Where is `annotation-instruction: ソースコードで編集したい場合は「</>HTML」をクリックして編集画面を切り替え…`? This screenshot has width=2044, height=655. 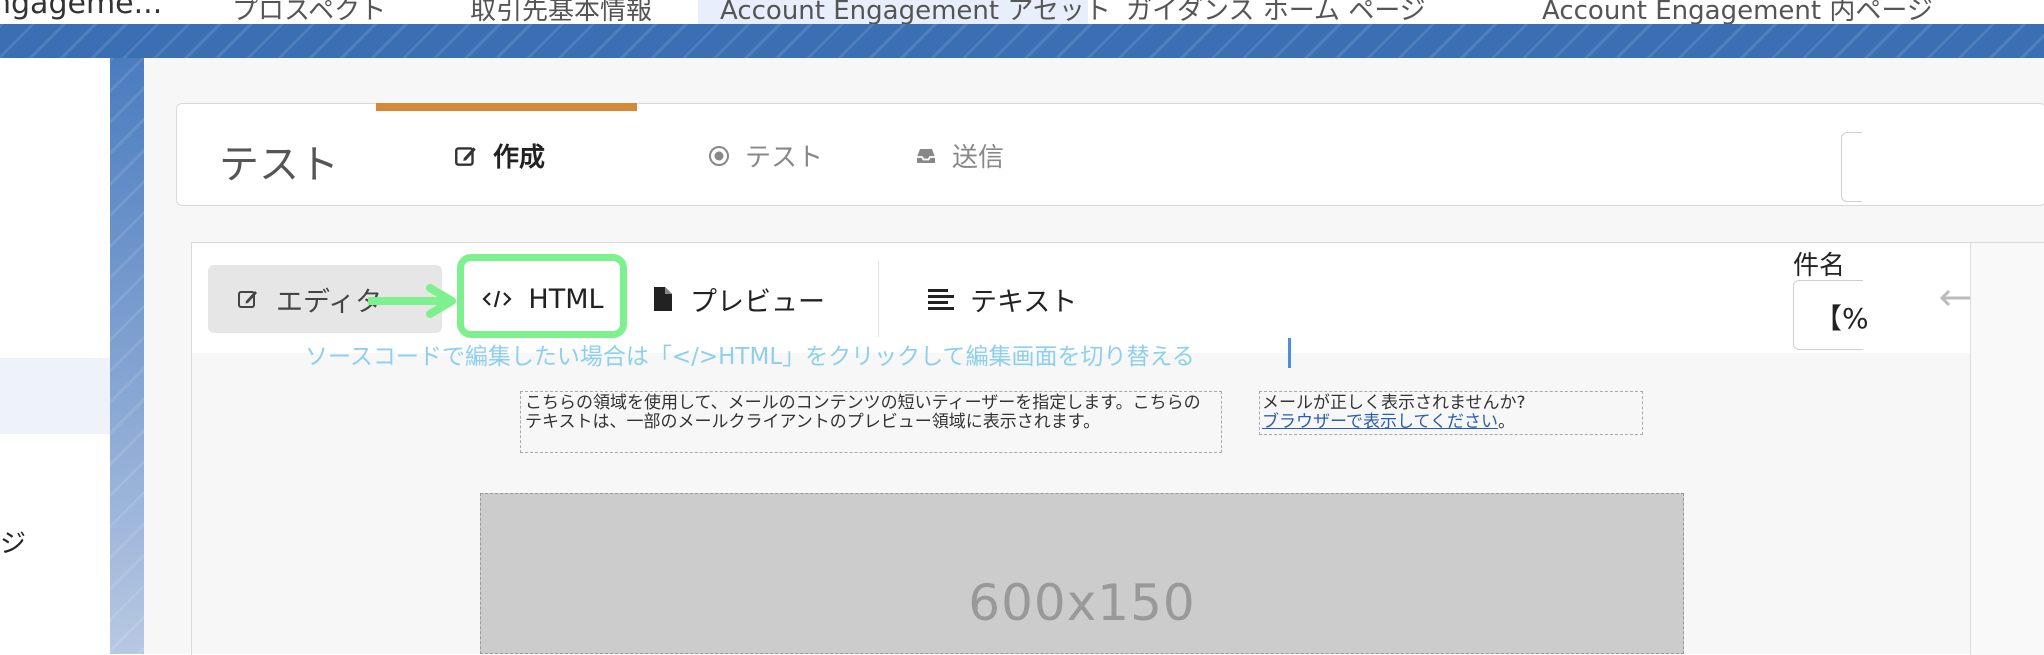
annotation-instruction: ソースコードで編集したい場合は「</>HTML」をクリックして編集画面を切り替え… is located at coordinates (750, 357).